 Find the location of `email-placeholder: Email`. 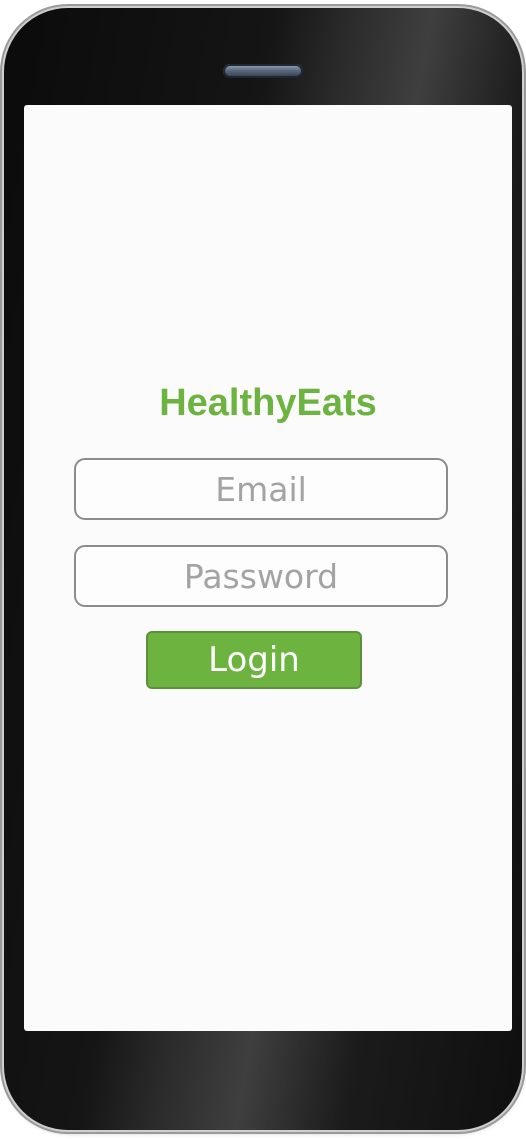

email-placeholder: Email is located at coordinates (261, 489).